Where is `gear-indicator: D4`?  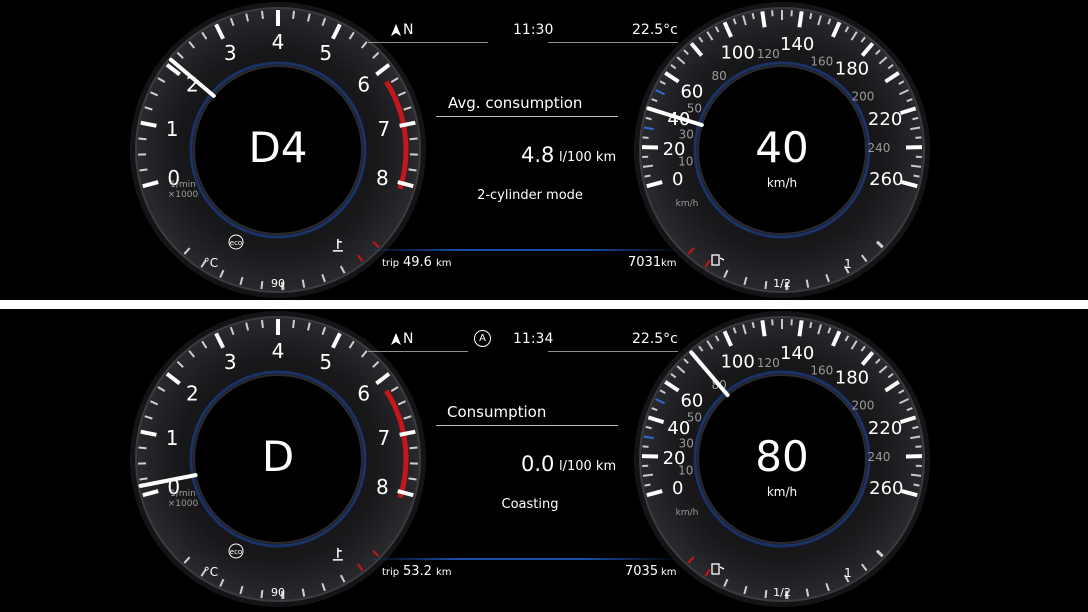
gear-indicator: D4 is located at coordinates (278, 147).